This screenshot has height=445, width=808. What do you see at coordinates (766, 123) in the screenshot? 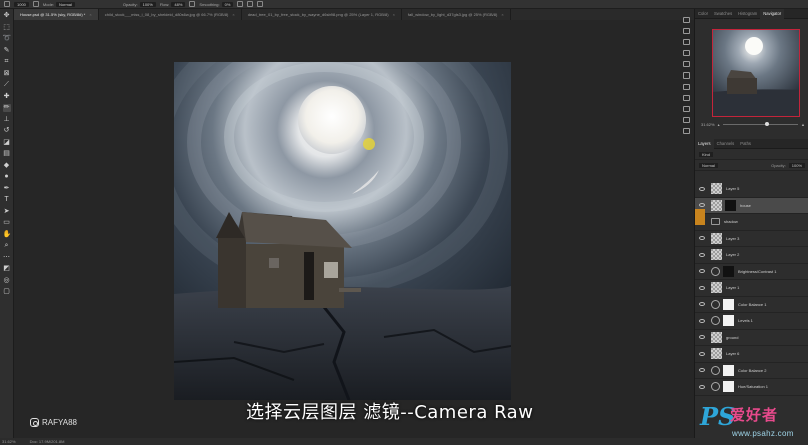
I see `zoom-slider-handle` at bounding box center [766, 123].